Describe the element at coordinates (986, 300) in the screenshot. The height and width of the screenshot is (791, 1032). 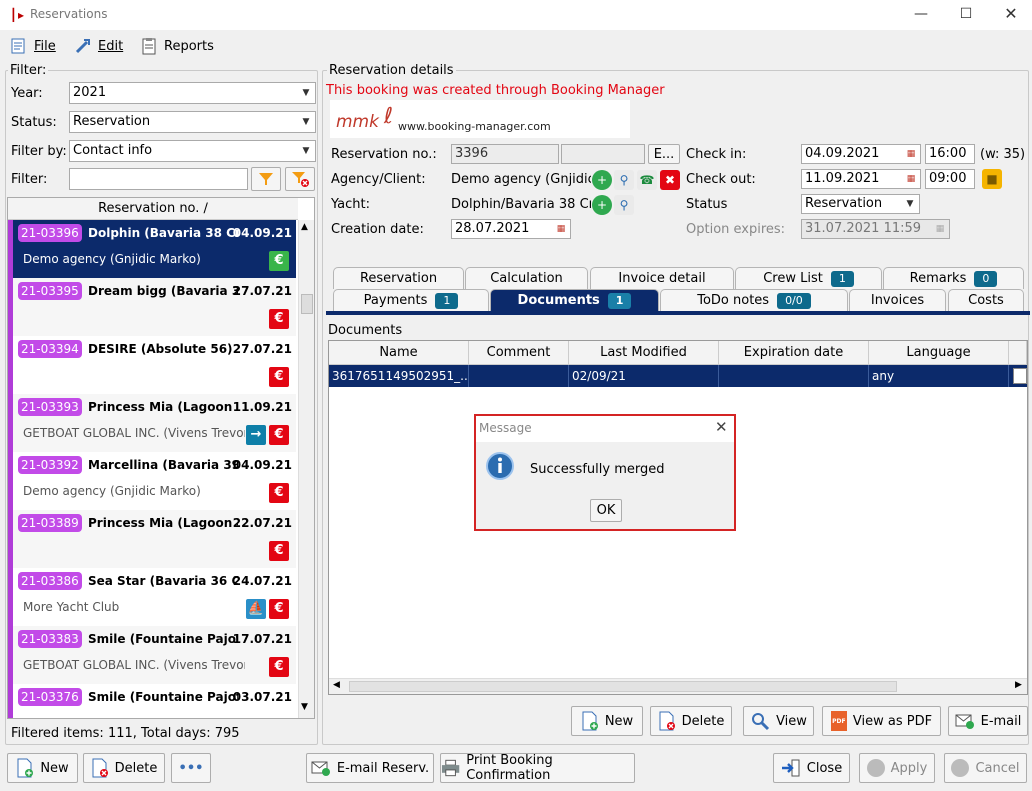
I see `tab-costs: Costs` at that location.